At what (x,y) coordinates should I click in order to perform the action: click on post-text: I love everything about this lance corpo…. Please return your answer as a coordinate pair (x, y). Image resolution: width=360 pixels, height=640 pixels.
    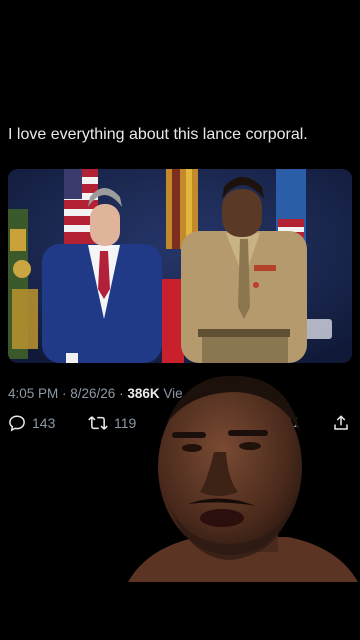
    Looking at the image, I should click on (158, 134).